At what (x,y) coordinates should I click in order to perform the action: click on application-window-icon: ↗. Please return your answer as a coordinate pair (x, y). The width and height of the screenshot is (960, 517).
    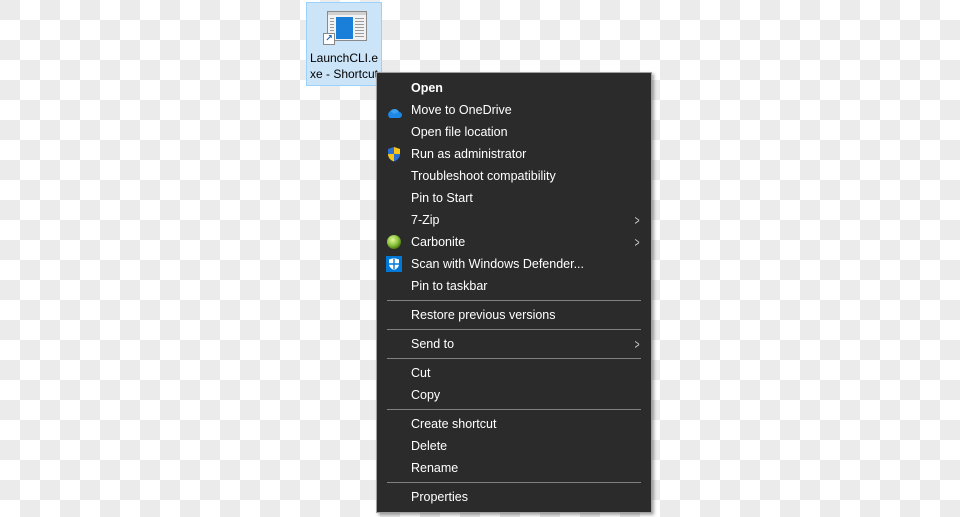
    Looking at the image, I should click on (345, 29).